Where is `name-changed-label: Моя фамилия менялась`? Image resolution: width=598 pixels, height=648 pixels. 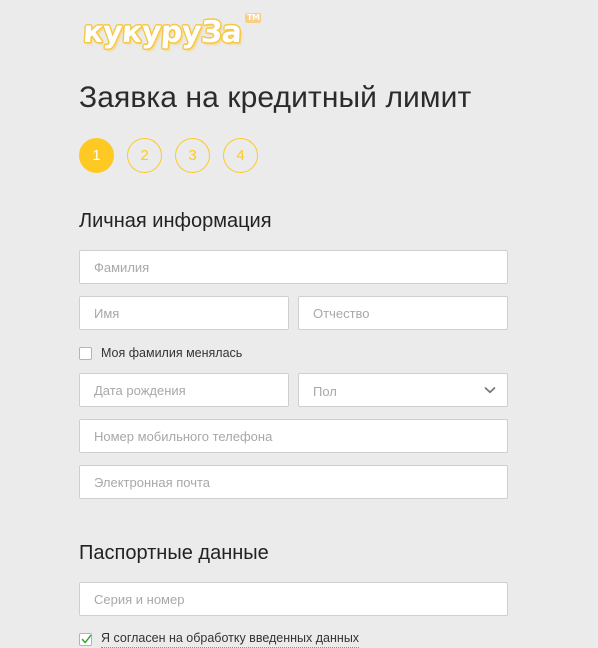
name-changed-label: Моя фамилия менялась is located at coordinates (171, 353).